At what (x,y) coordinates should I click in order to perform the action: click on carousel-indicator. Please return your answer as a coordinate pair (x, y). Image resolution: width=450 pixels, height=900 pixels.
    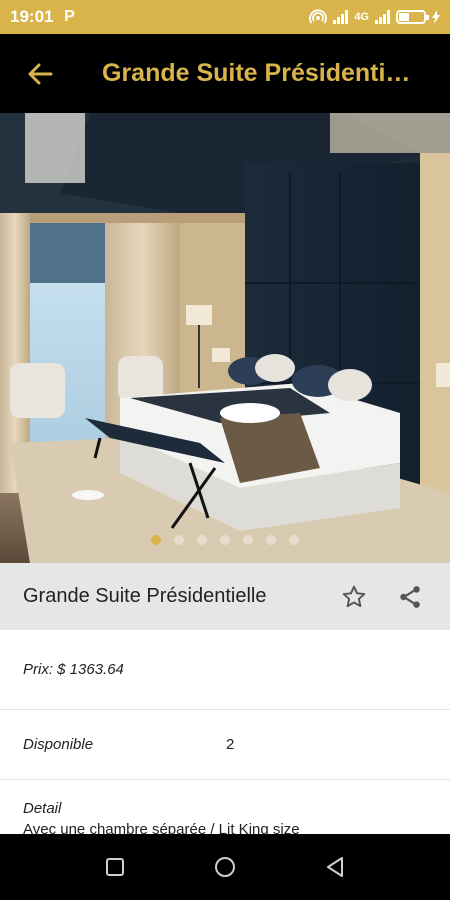
    Looking at the image, I should click on (225, 540).